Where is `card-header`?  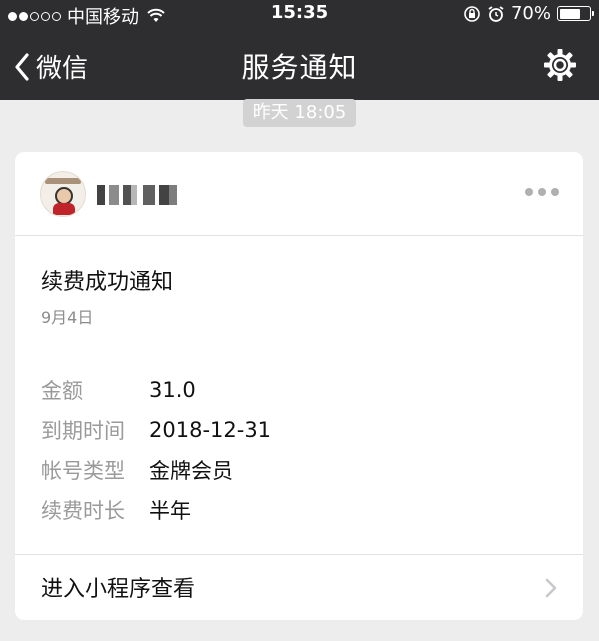 card-header is located at coordinates (299, 194).